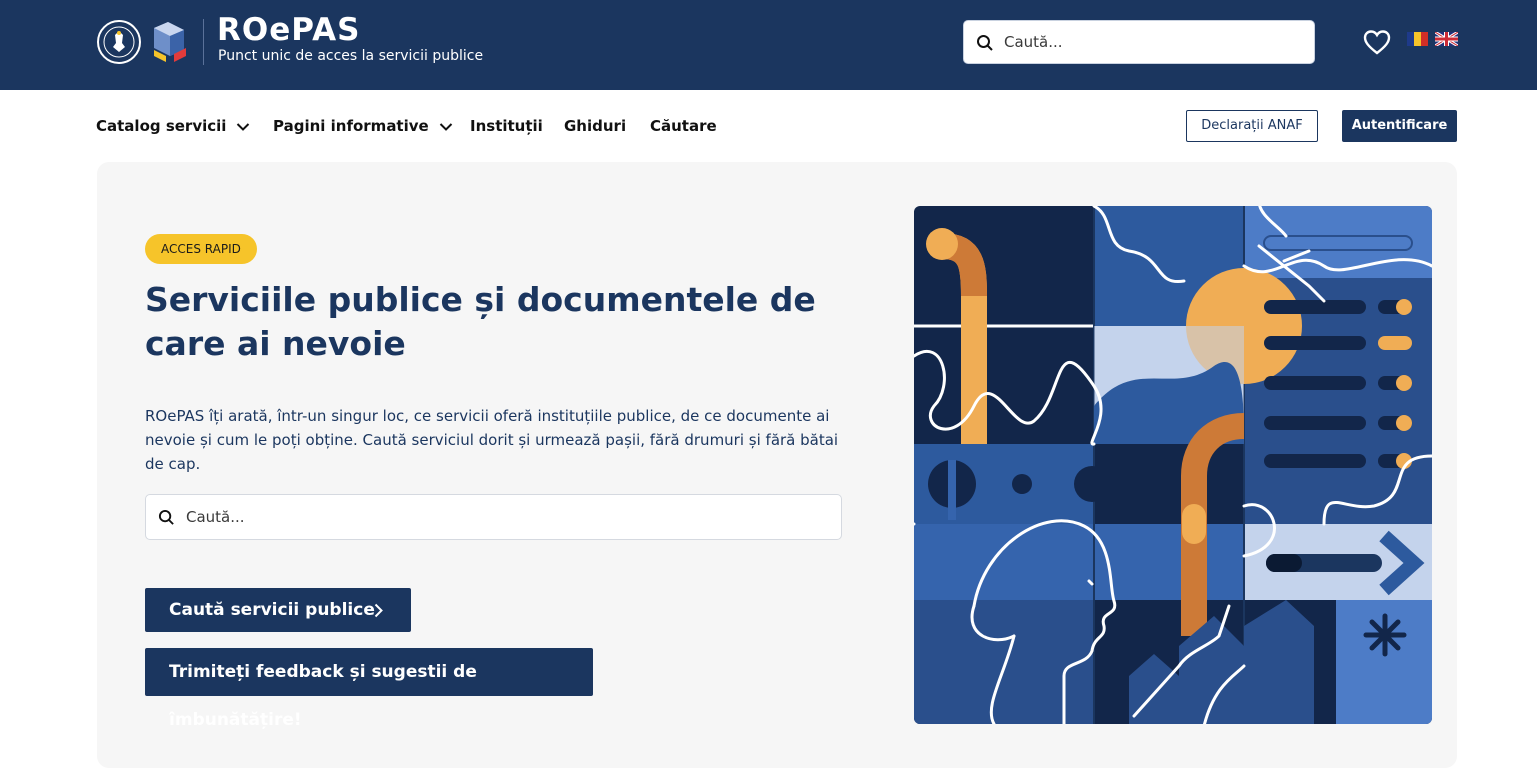 This screenshot has height=774, width=1537. Describe the element at coordinates (351, 56) in the screenshot. I see `brand-subtitle: Punct unic de acces la servicii publice` at that location.